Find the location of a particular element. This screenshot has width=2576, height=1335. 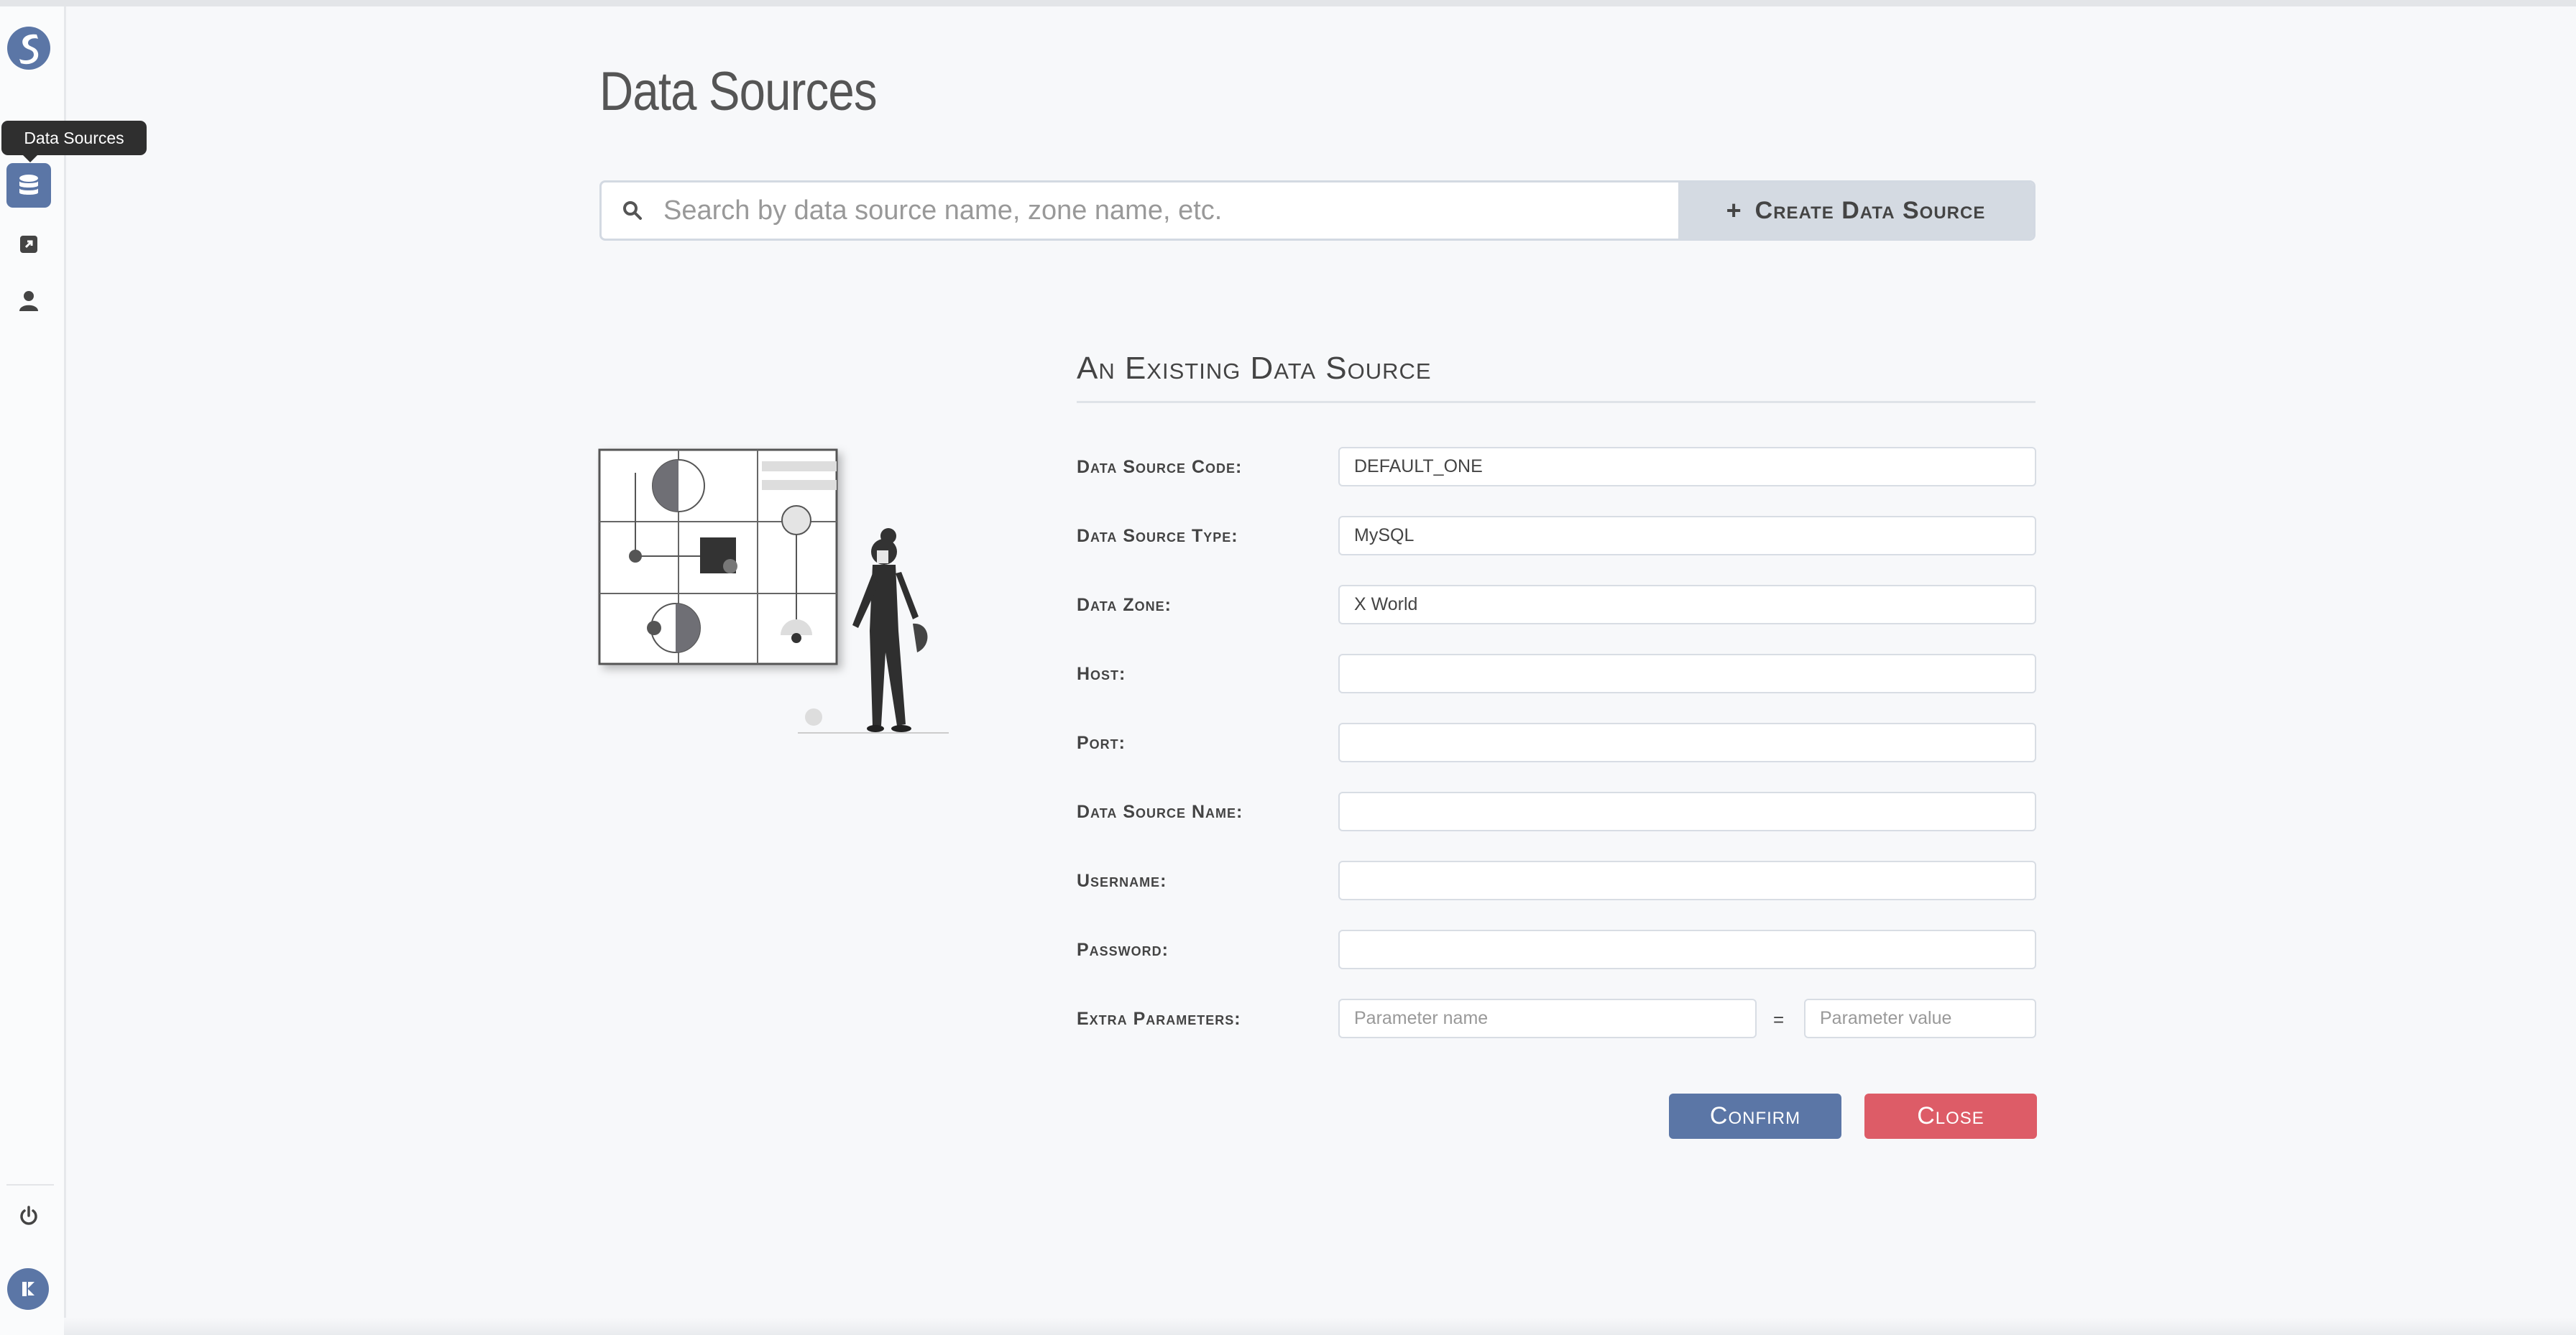

user-avatar-icon is located at coordinates (28, 1289).